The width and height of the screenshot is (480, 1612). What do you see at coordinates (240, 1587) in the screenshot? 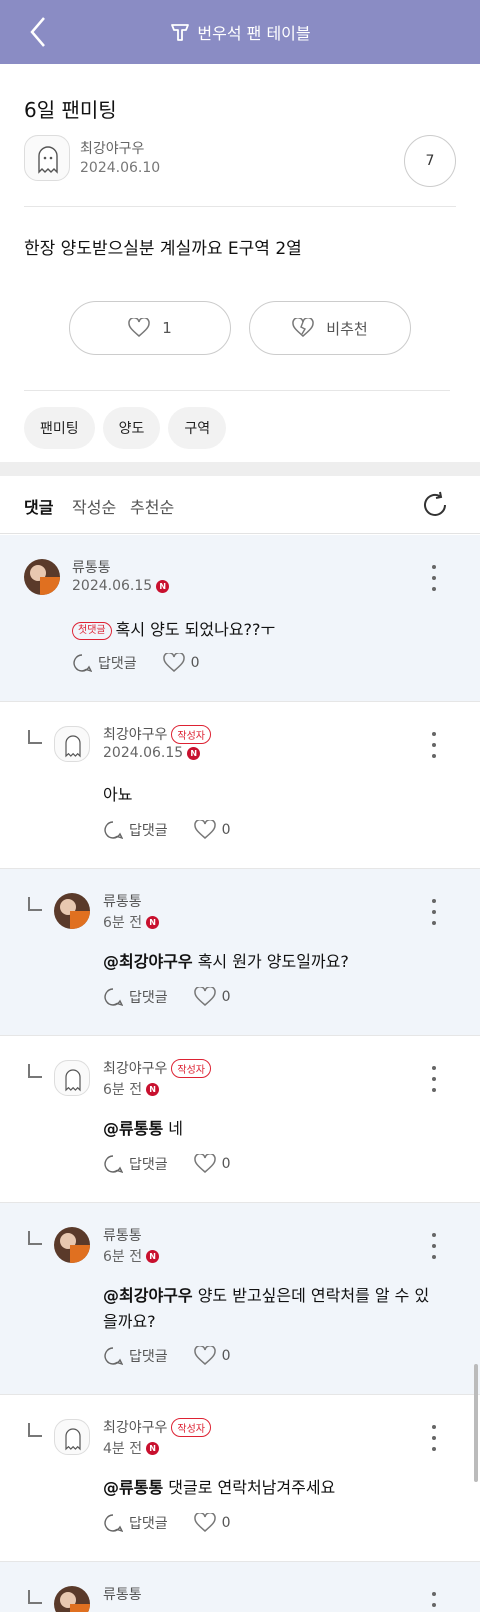
I see `reply-item: 류통통` at bounding box center [240, 1587].